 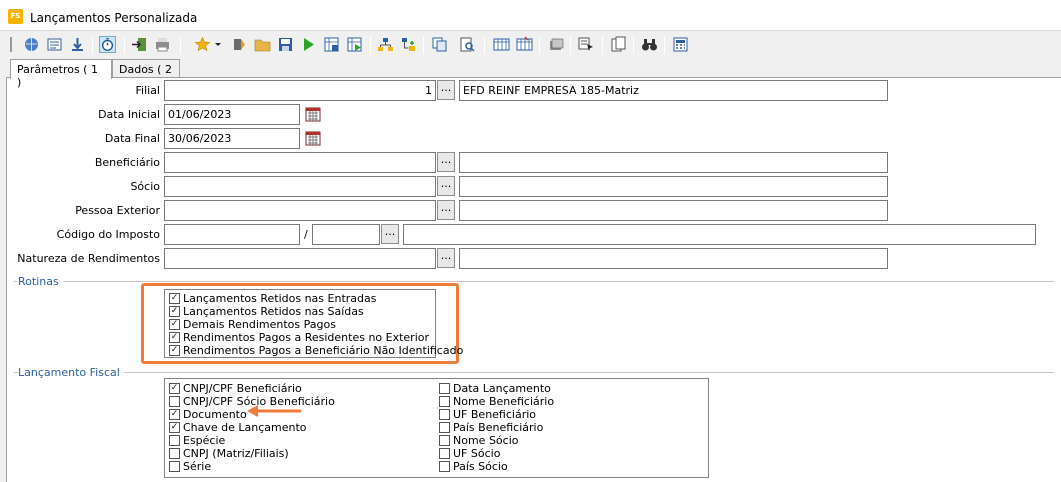 What do you see at coordinates (54, 44) in the screenshot?
I see `form-icon` at bounding box center [54, 44].